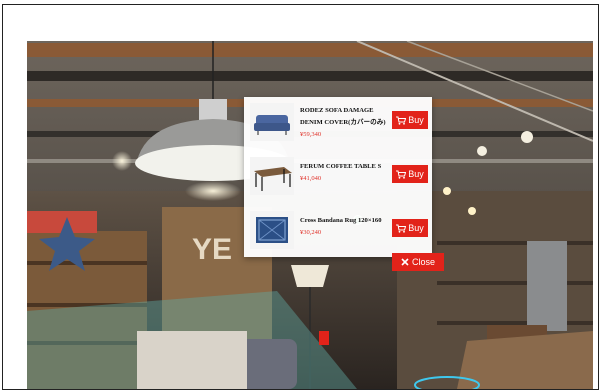 The height and width of the screenshot is (392, 603). I want to click on close-x-icon, so click(405, 262).